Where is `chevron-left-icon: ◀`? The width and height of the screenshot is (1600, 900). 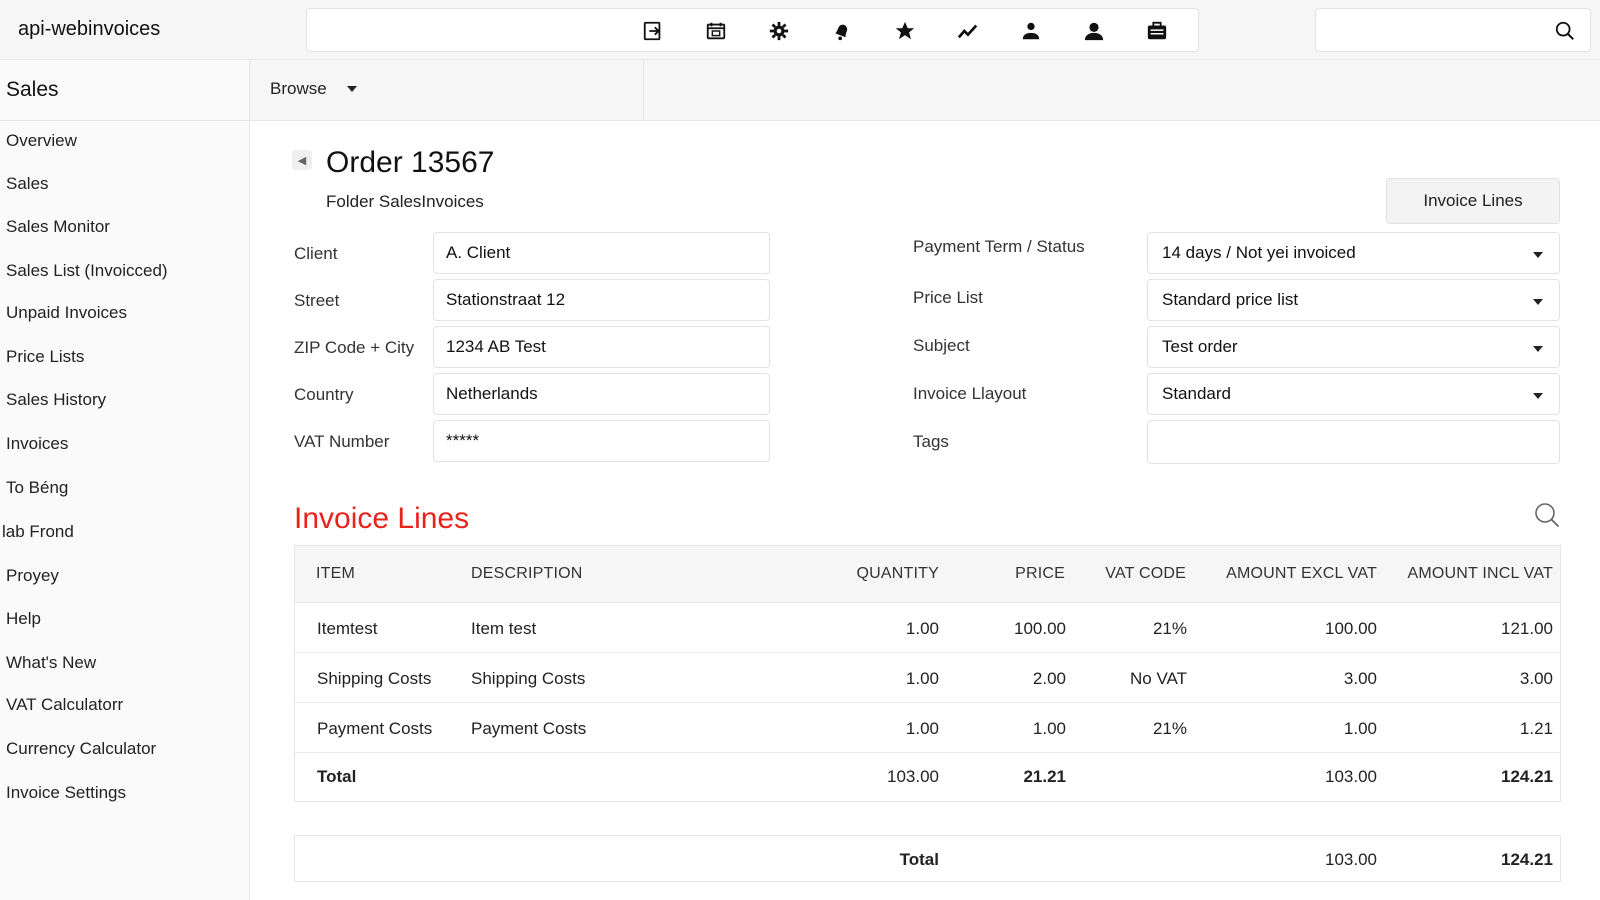 chevron-left-icon: ◀ is located at coordinates (302, 160).